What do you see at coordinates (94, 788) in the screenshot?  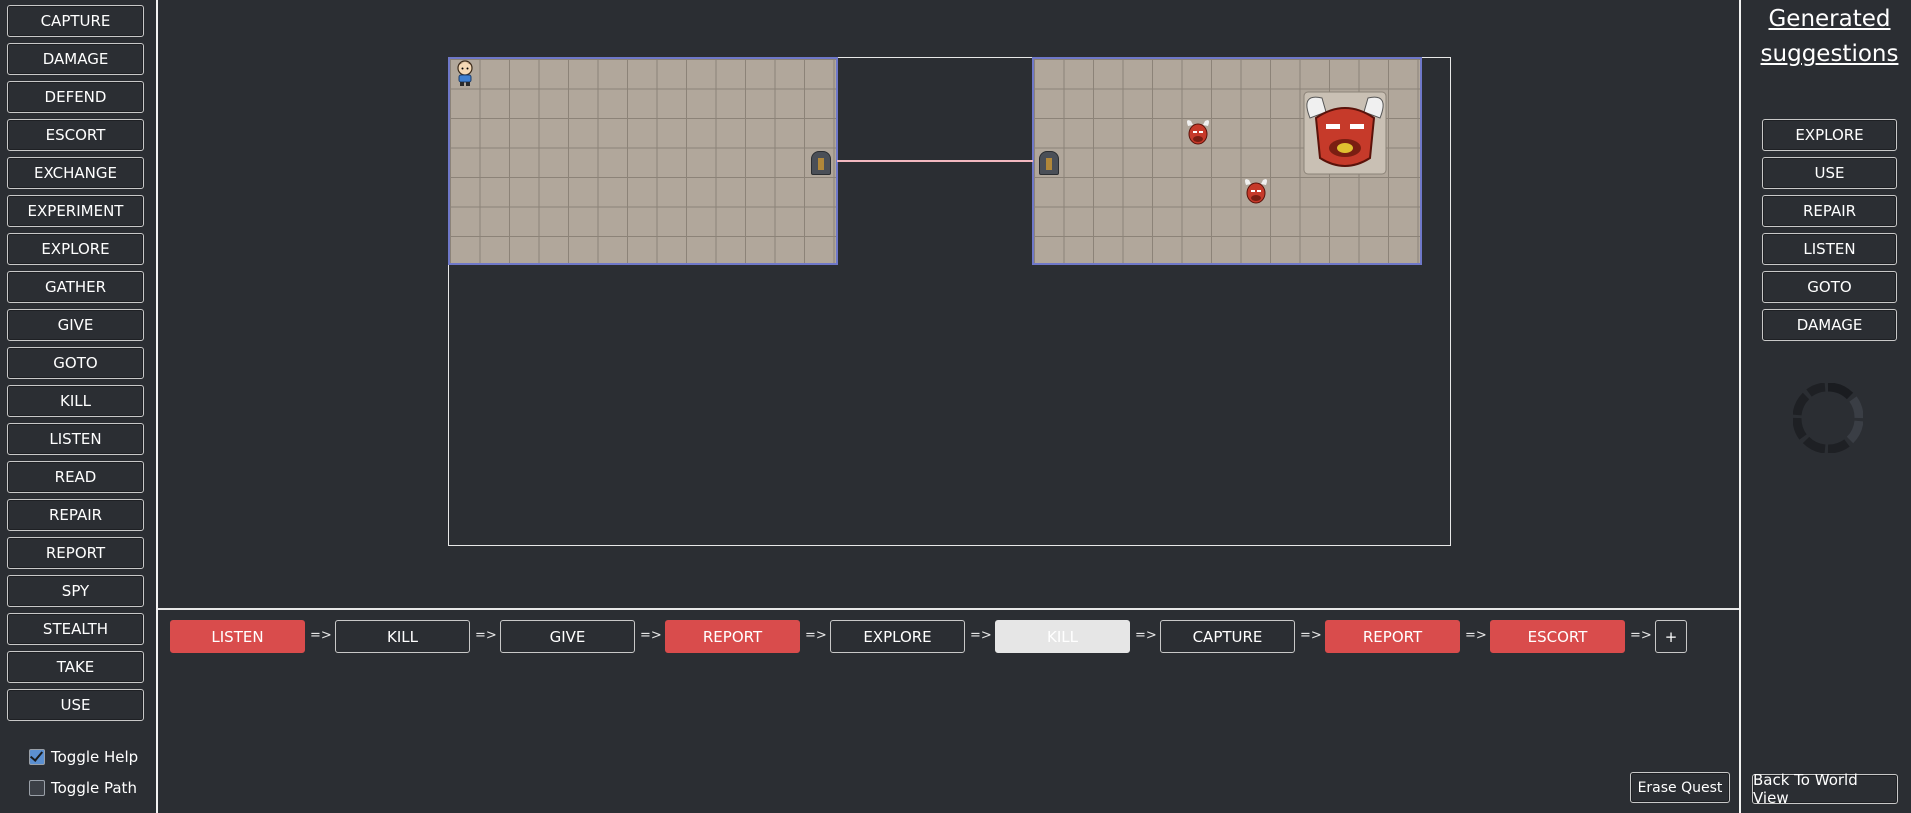 I see `toggle-path-label: Toggle Path` at bounding box center [94, 788].